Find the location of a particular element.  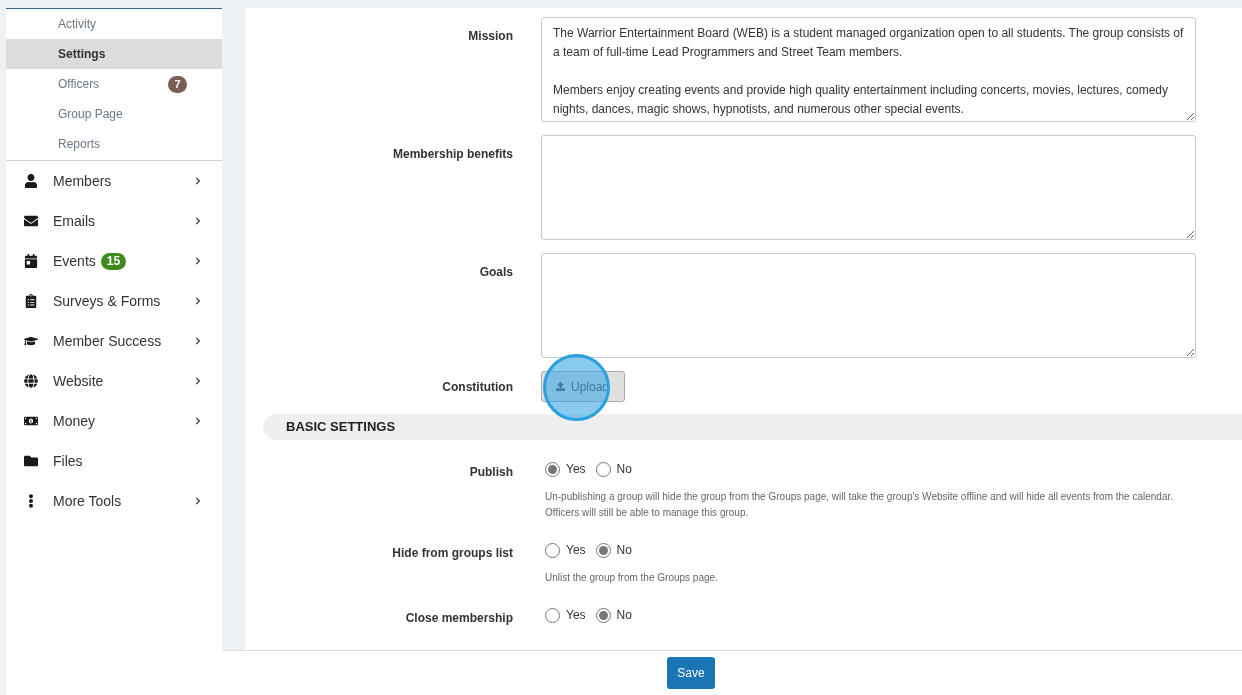

calendar-icon is located at coordinates (31, 261).